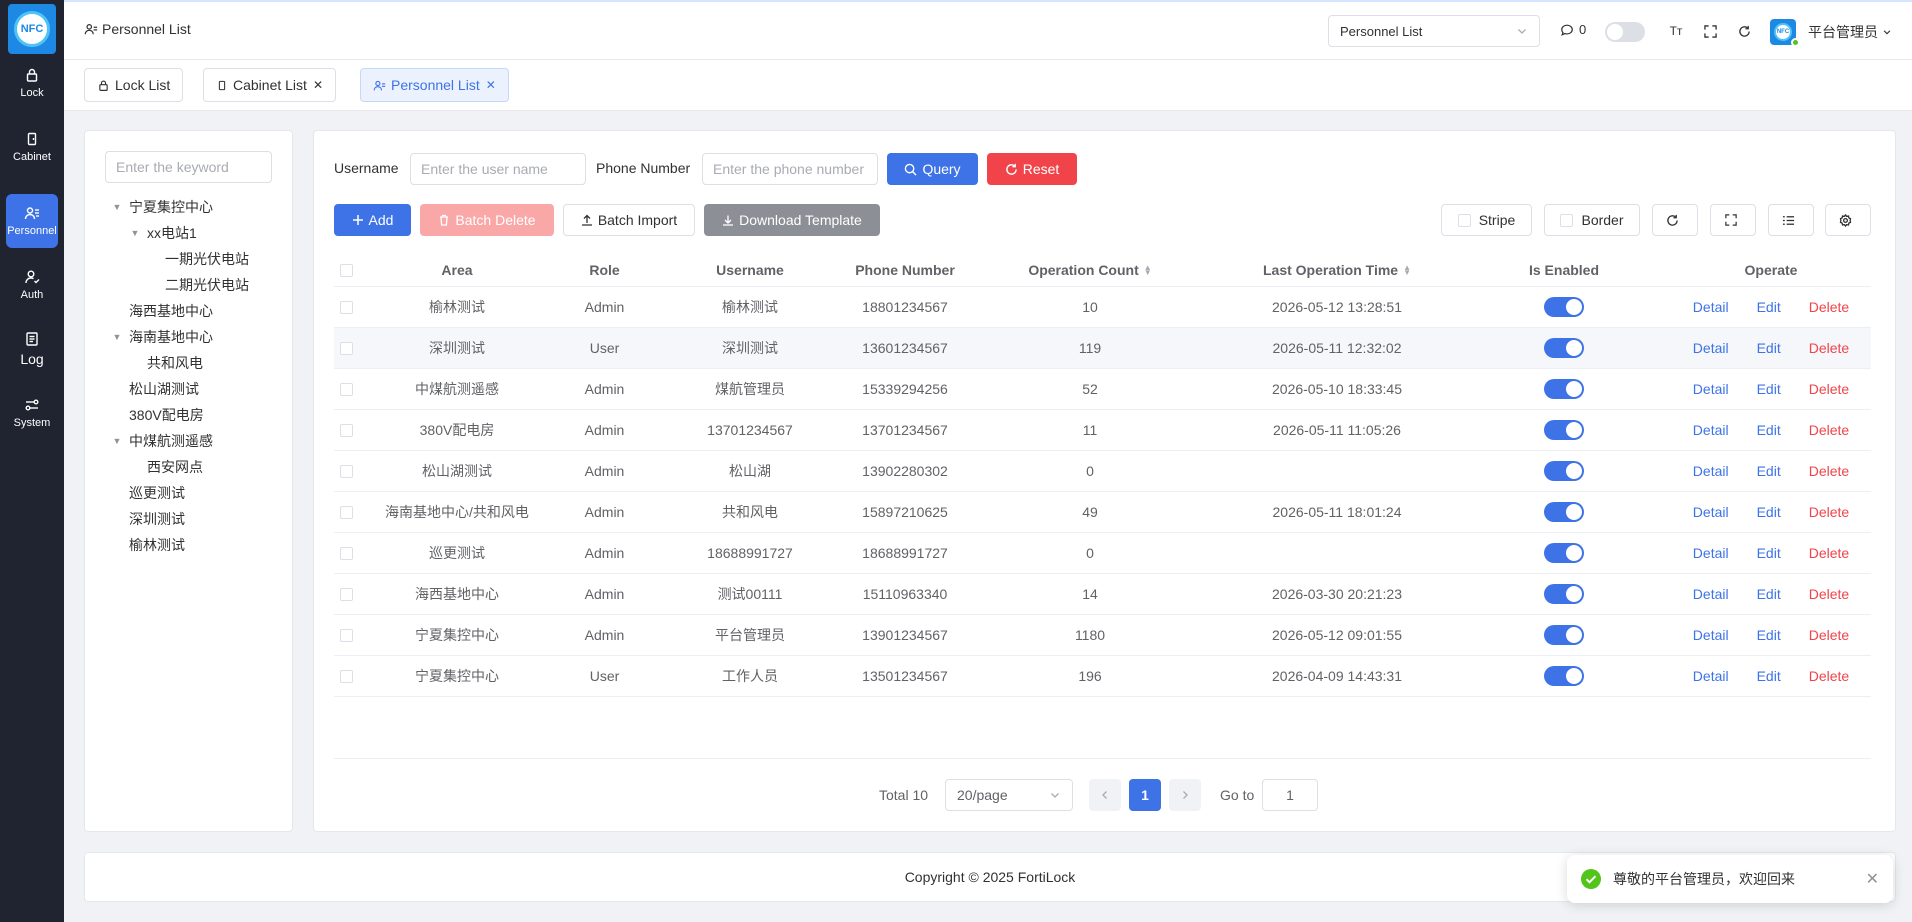  I want to click on page-size-select: 20/page, so click(1009, 795).